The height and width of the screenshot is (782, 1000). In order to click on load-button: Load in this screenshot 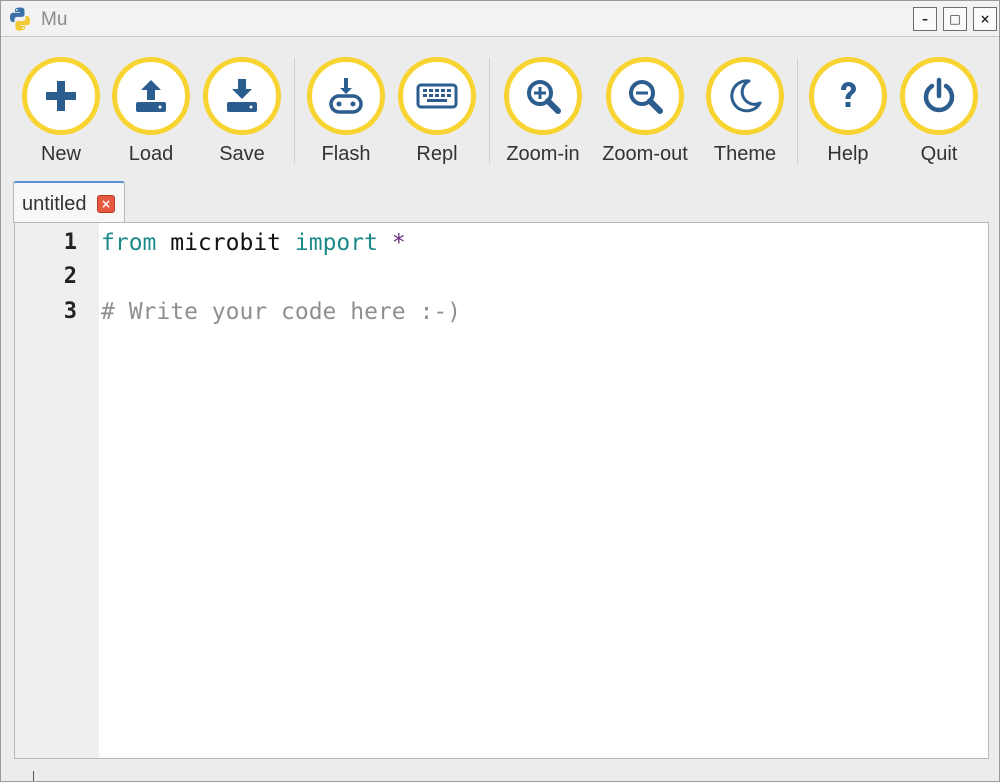, I will do `click(151, 114)`.